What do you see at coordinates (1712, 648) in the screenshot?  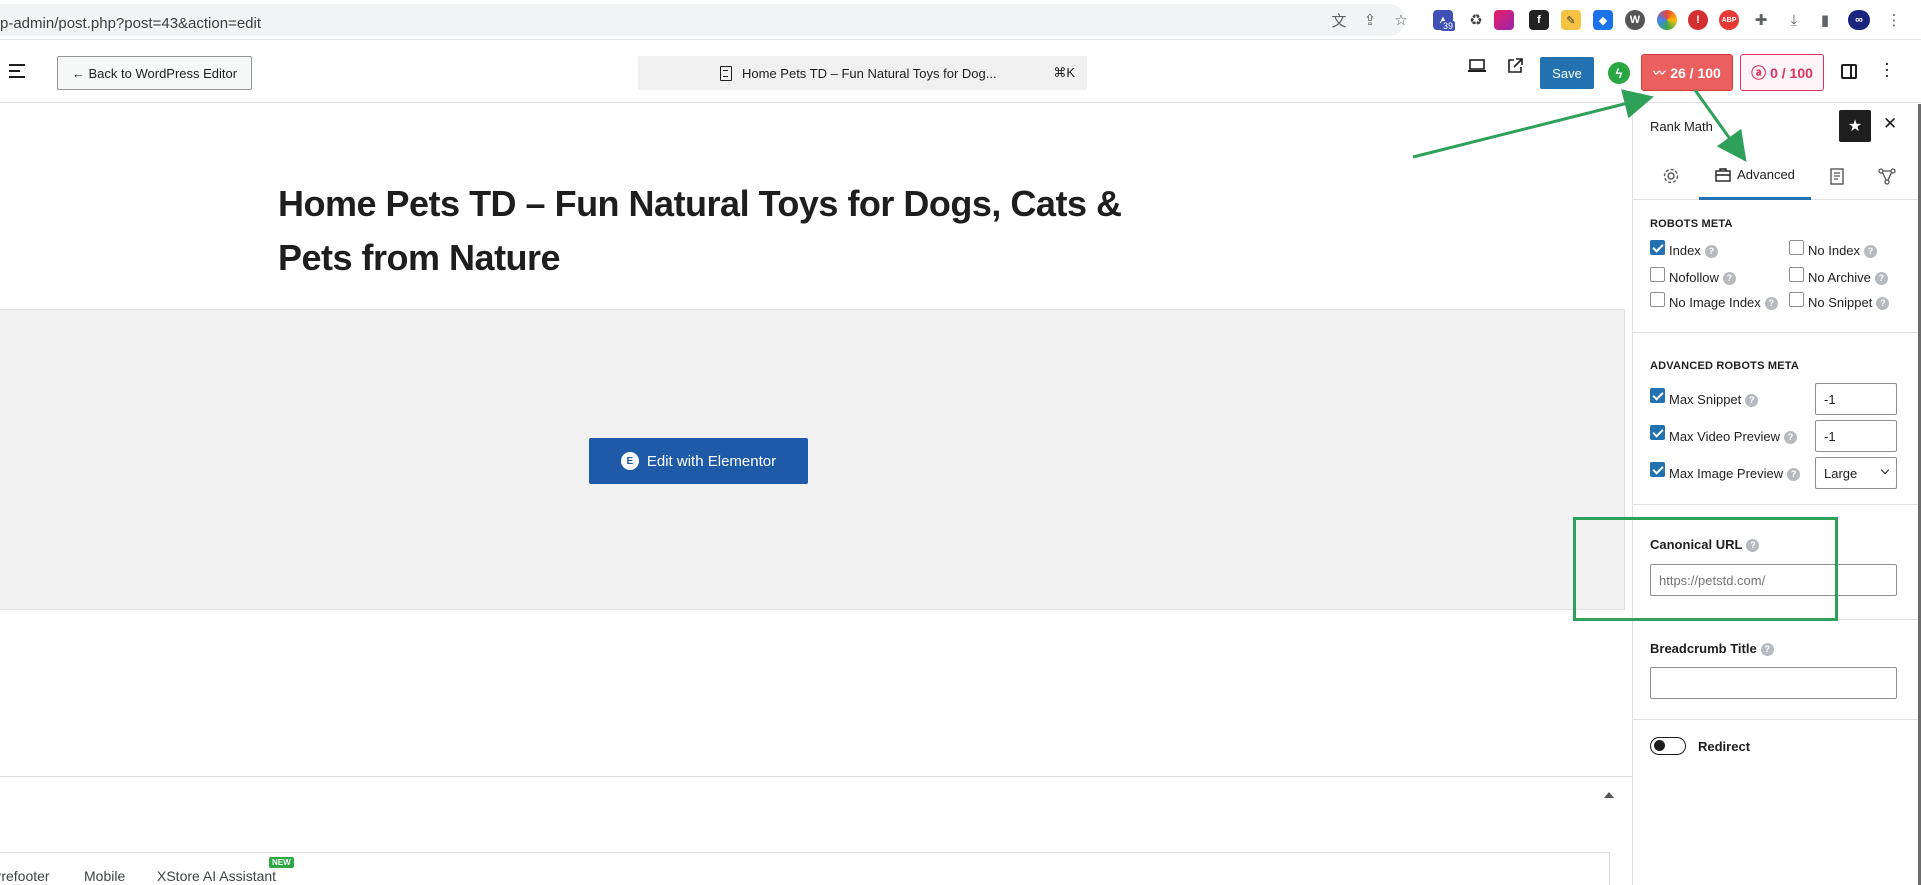 I see `breadcrumb-title-label: Breadcrumb Title?` at bounding box center [1712, 648].